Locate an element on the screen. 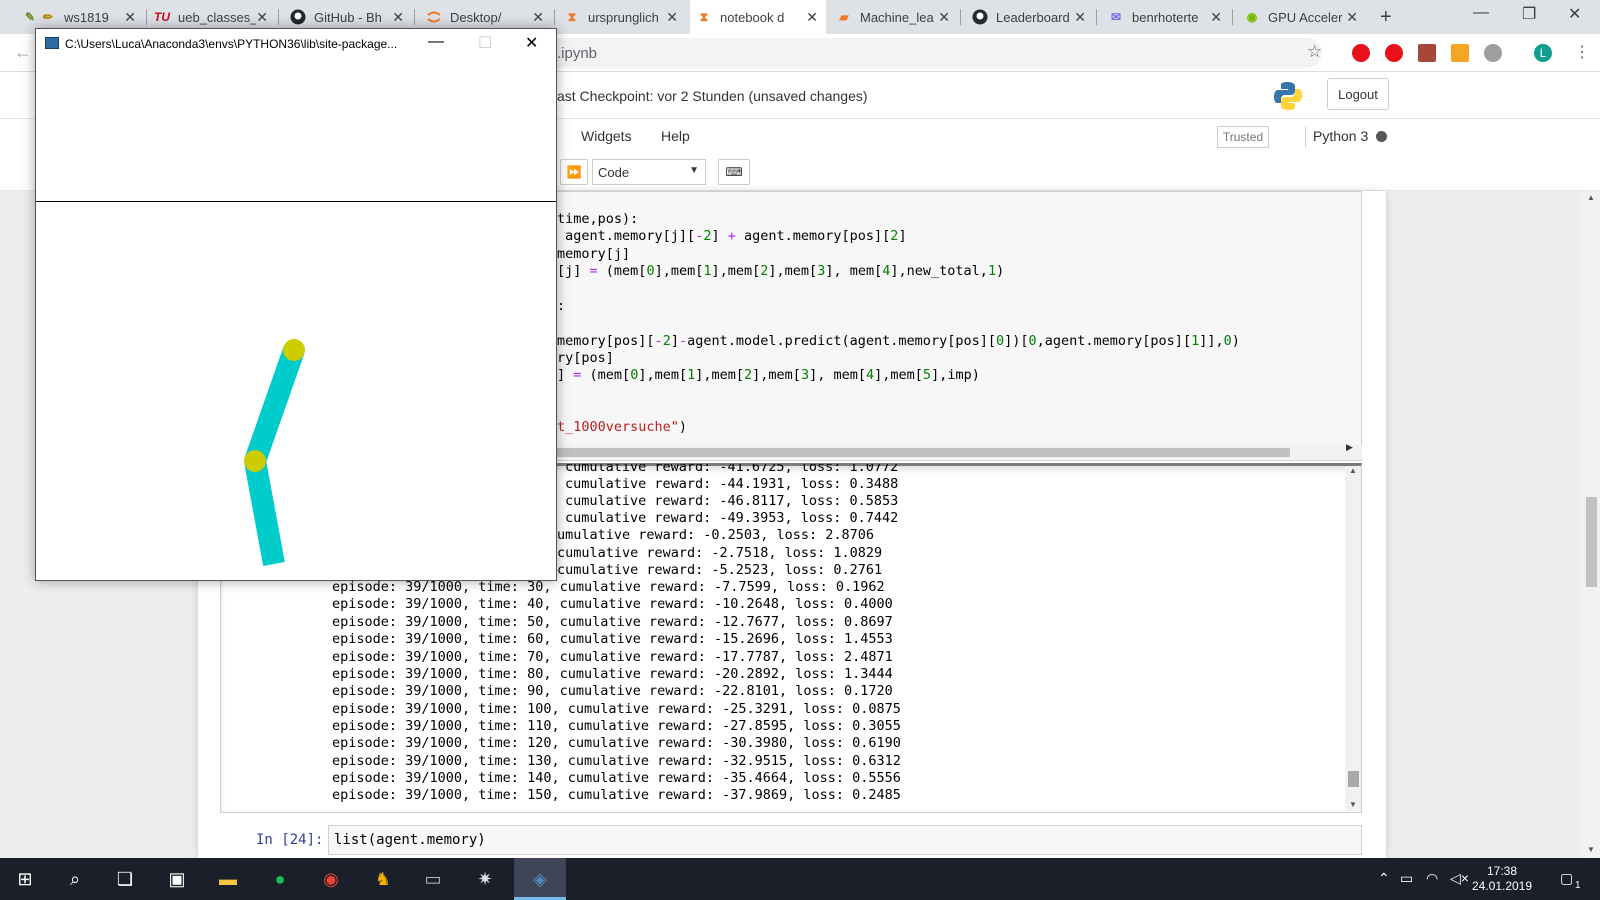  tab-title: notebook d is located at coordinates (752, 17).